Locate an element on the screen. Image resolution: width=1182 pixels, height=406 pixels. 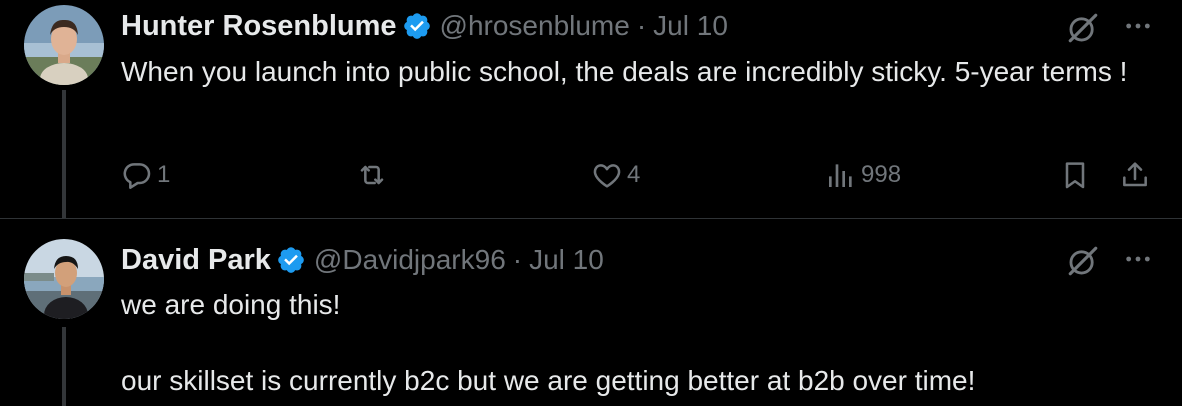
tweet-header: David Park @Davidjpark96 · Jul 10 is located at coordinates (362, 260).